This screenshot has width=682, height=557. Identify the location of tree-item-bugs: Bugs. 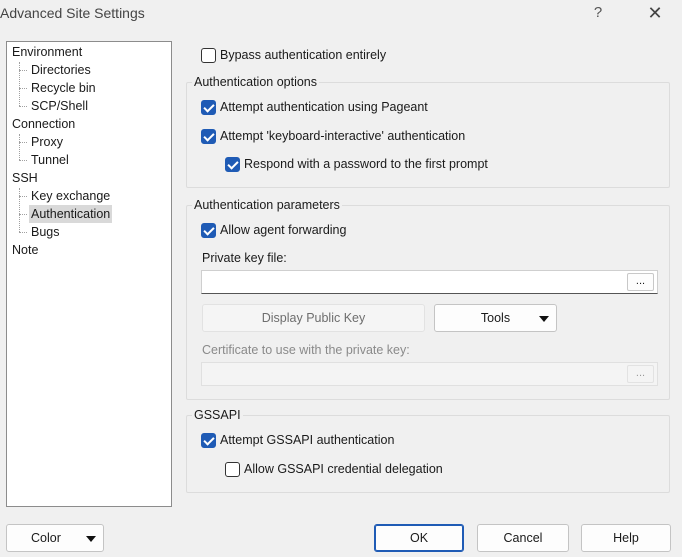
(45, 232).